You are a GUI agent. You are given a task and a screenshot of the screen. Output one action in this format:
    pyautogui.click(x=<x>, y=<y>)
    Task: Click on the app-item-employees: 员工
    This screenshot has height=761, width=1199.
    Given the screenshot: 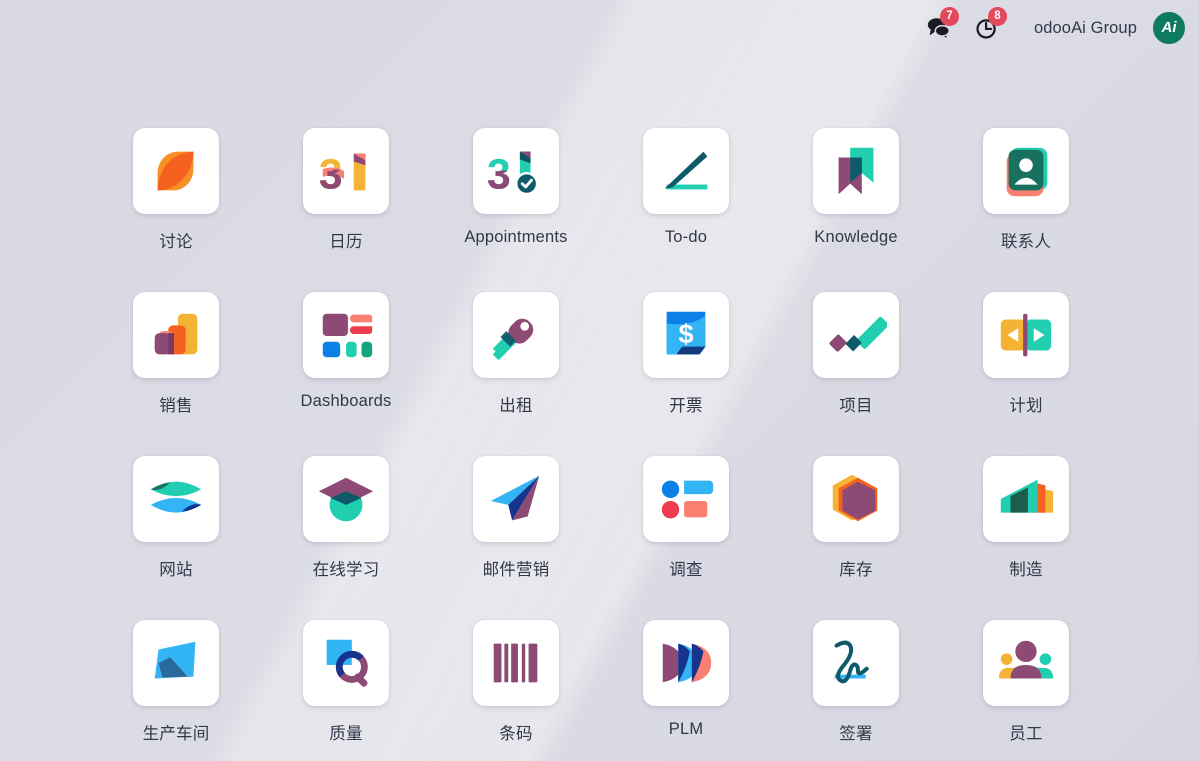 What is the action you would take?
    pyautogui.click(x=1026, y=690)
    